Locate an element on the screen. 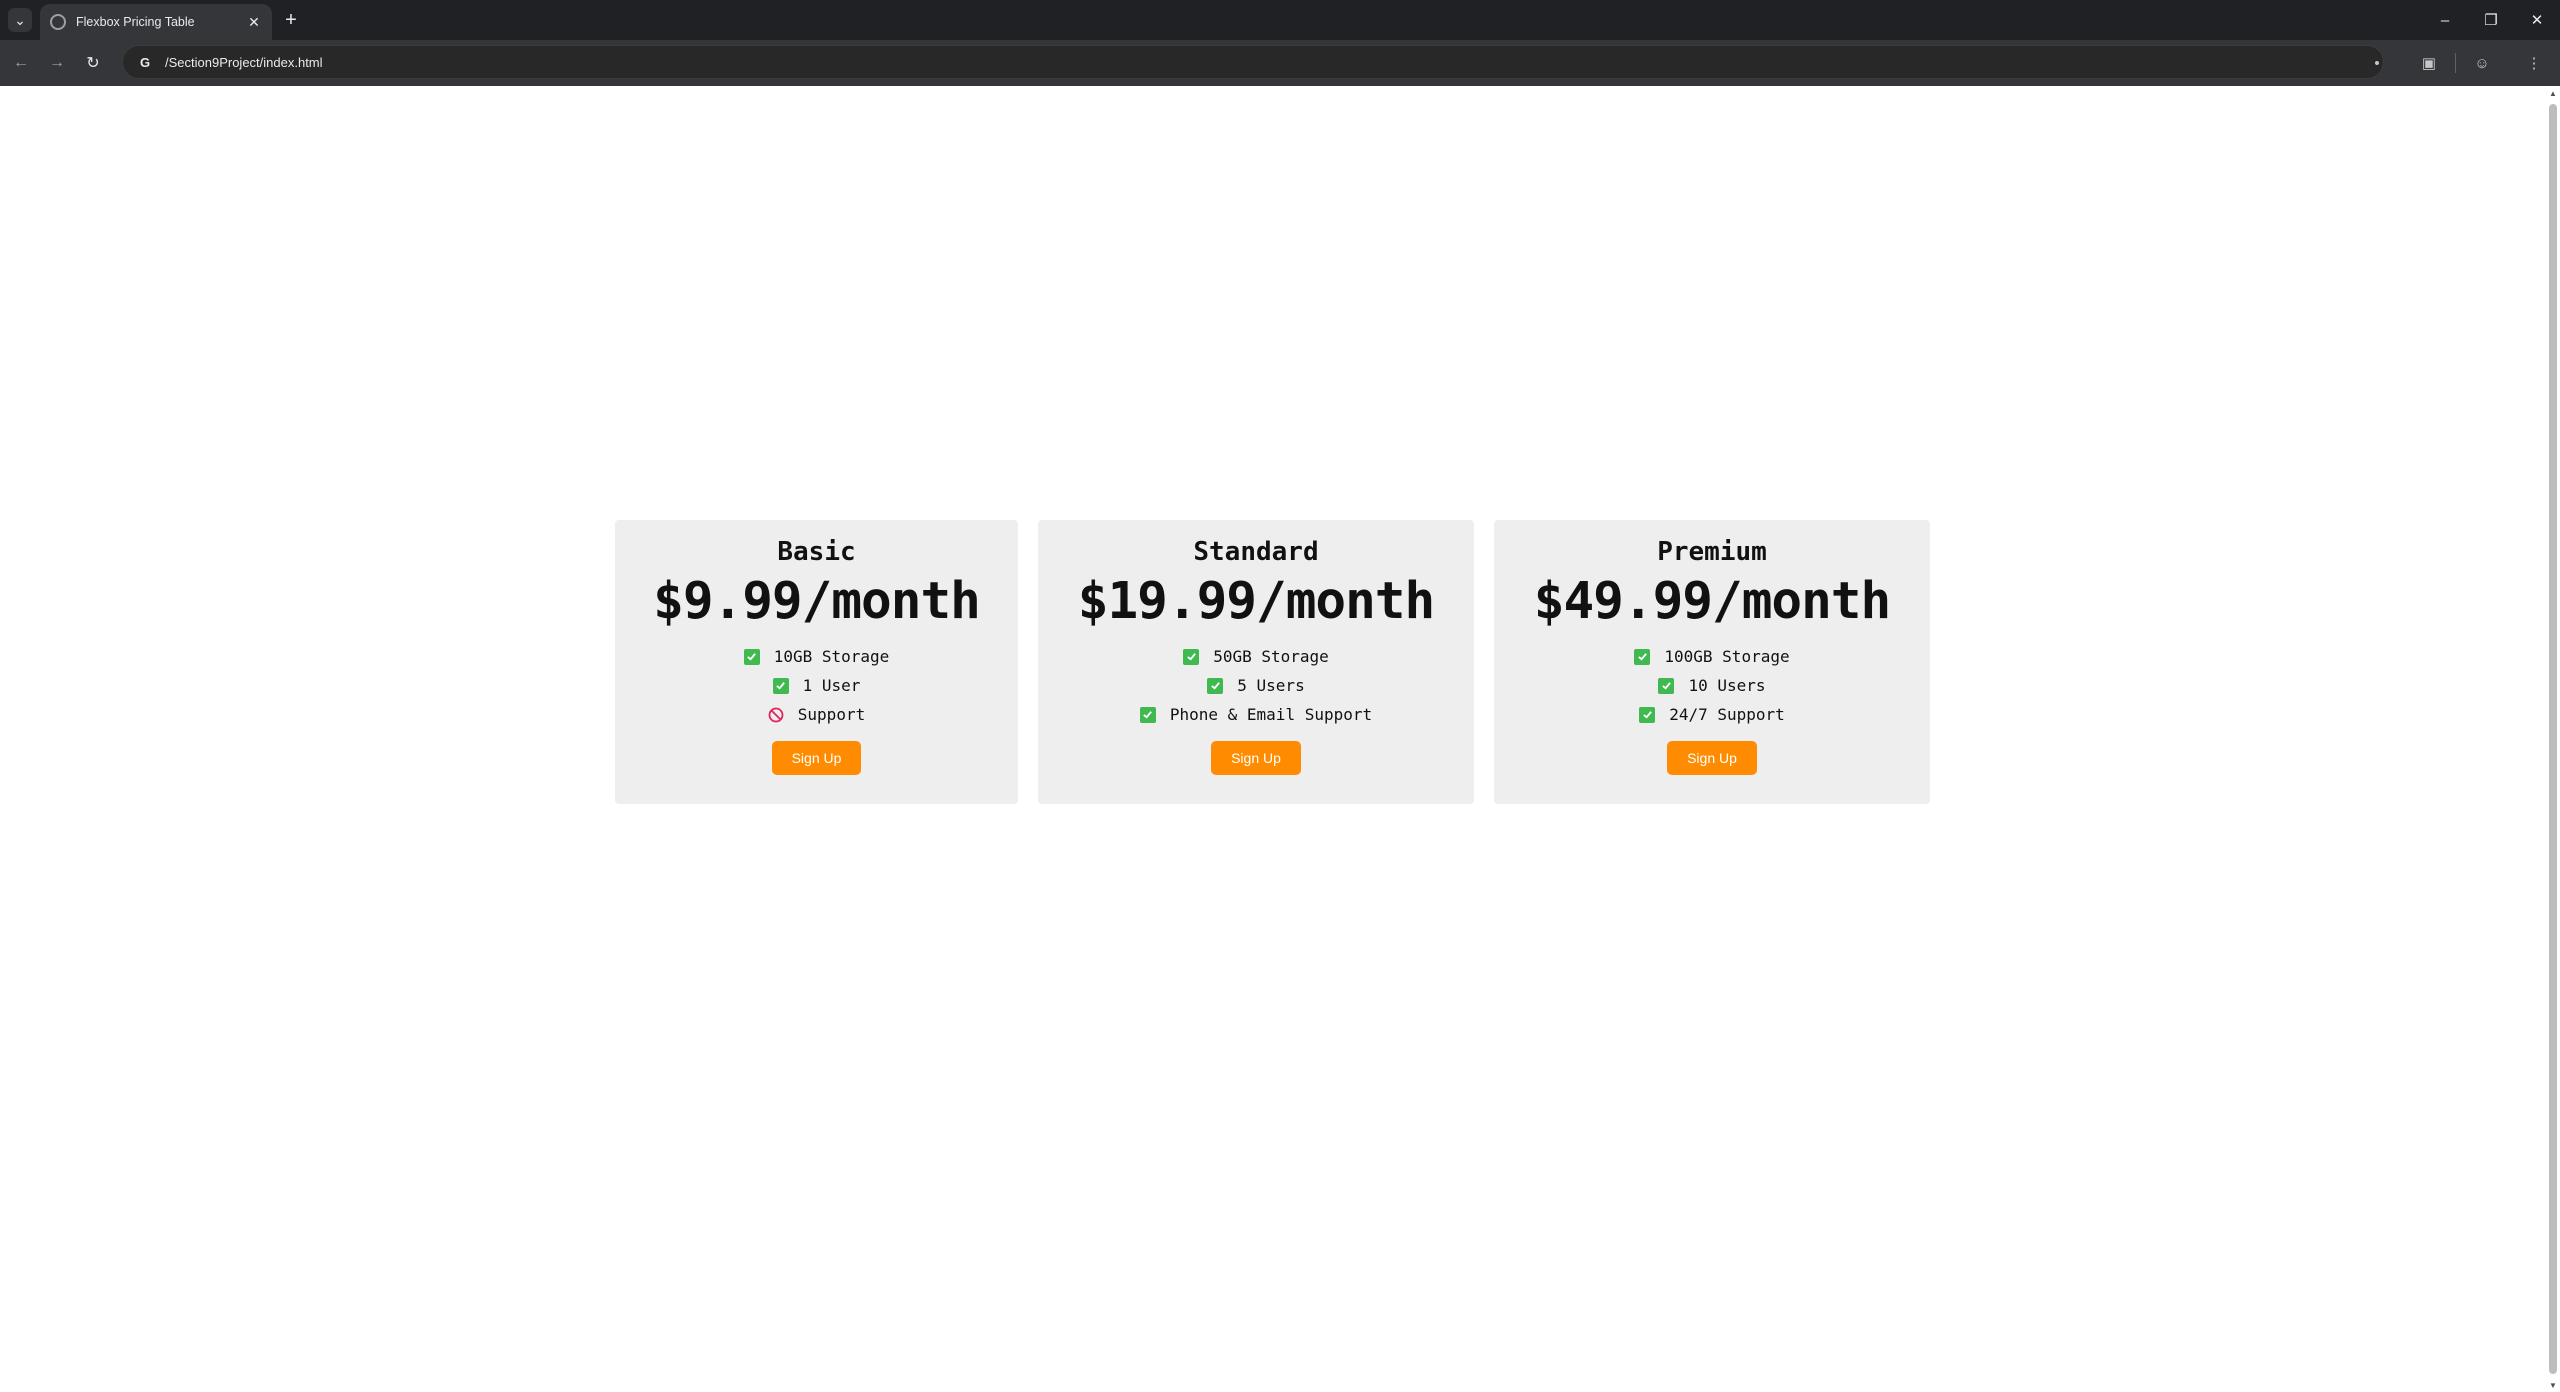 Image resolution: width=2560 pixels, height=1392 pixels. feature-text: 10 Users is located at coordinates (1727, 685).